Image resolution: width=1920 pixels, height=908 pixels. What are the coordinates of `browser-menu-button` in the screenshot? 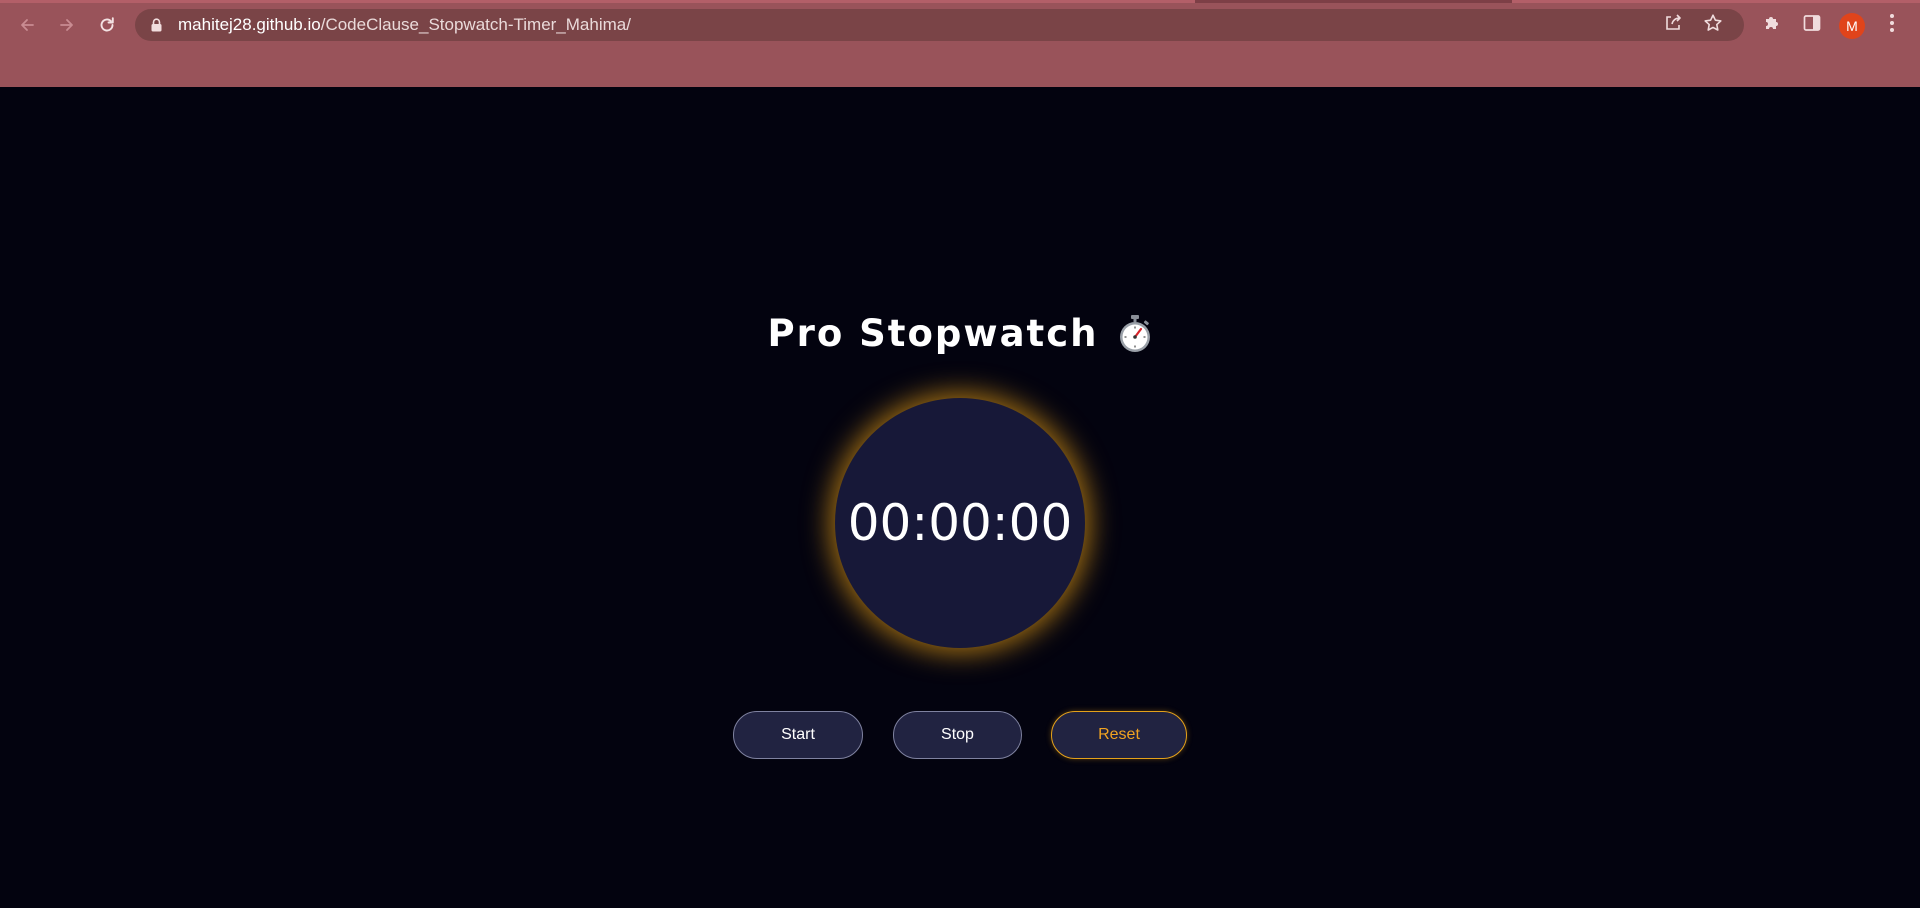 It's located at (1892, 25).